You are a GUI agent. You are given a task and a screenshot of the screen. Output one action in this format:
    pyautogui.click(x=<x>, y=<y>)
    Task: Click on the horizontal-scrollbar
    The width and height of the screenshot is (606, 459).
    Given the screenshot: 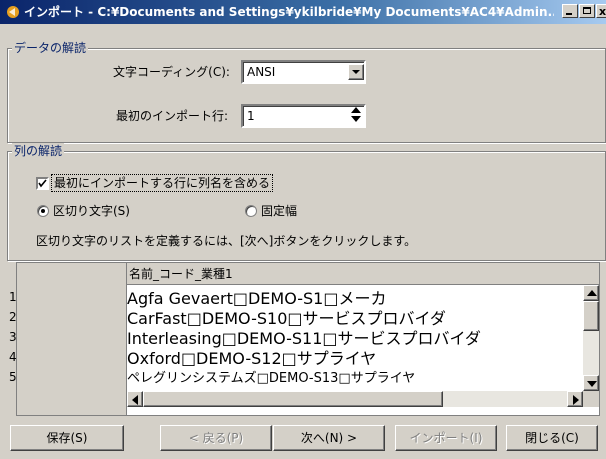 What is the action you would take?
    pyautogui.click(x=355, y=399)
    